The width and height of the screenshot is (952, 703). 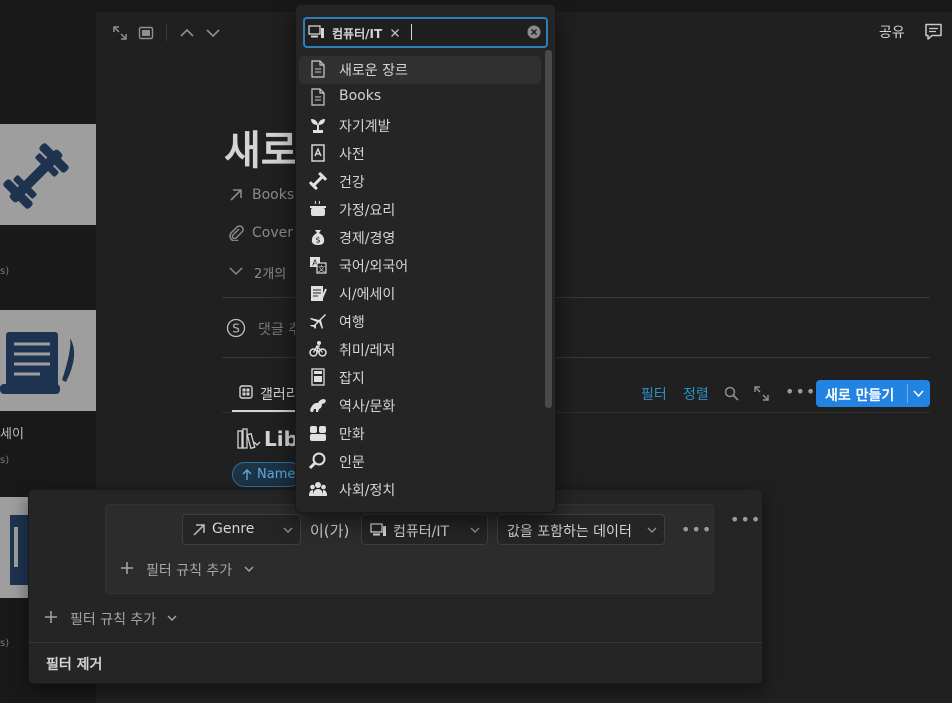 I want to click on condition-select-value: 값을 포함하는 데이터, so click(x=569, y=532).